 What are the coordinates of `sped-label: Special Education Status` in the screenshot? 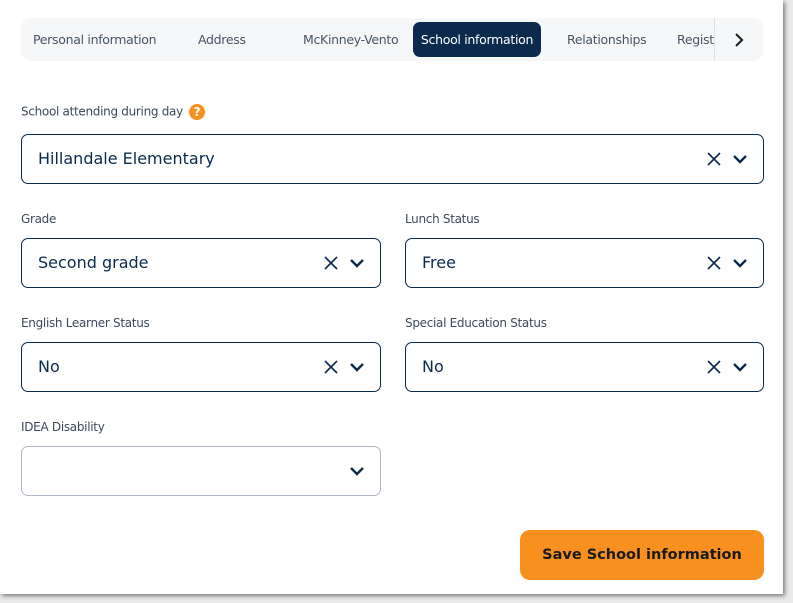 It's located at (476, 323).